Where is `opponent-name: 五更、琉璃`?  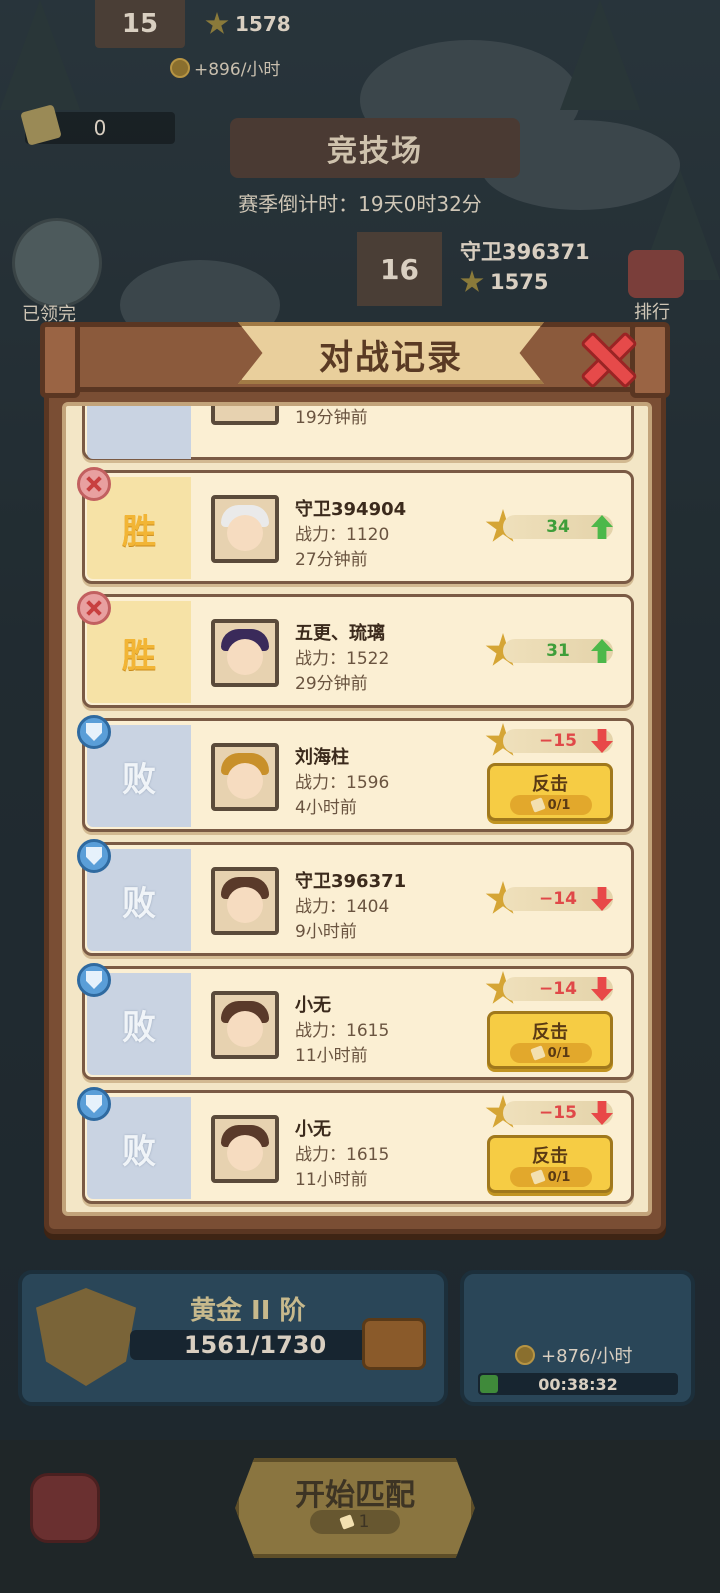
opponent-name: 五更、琉璃 is located at coordinates (340, 633).